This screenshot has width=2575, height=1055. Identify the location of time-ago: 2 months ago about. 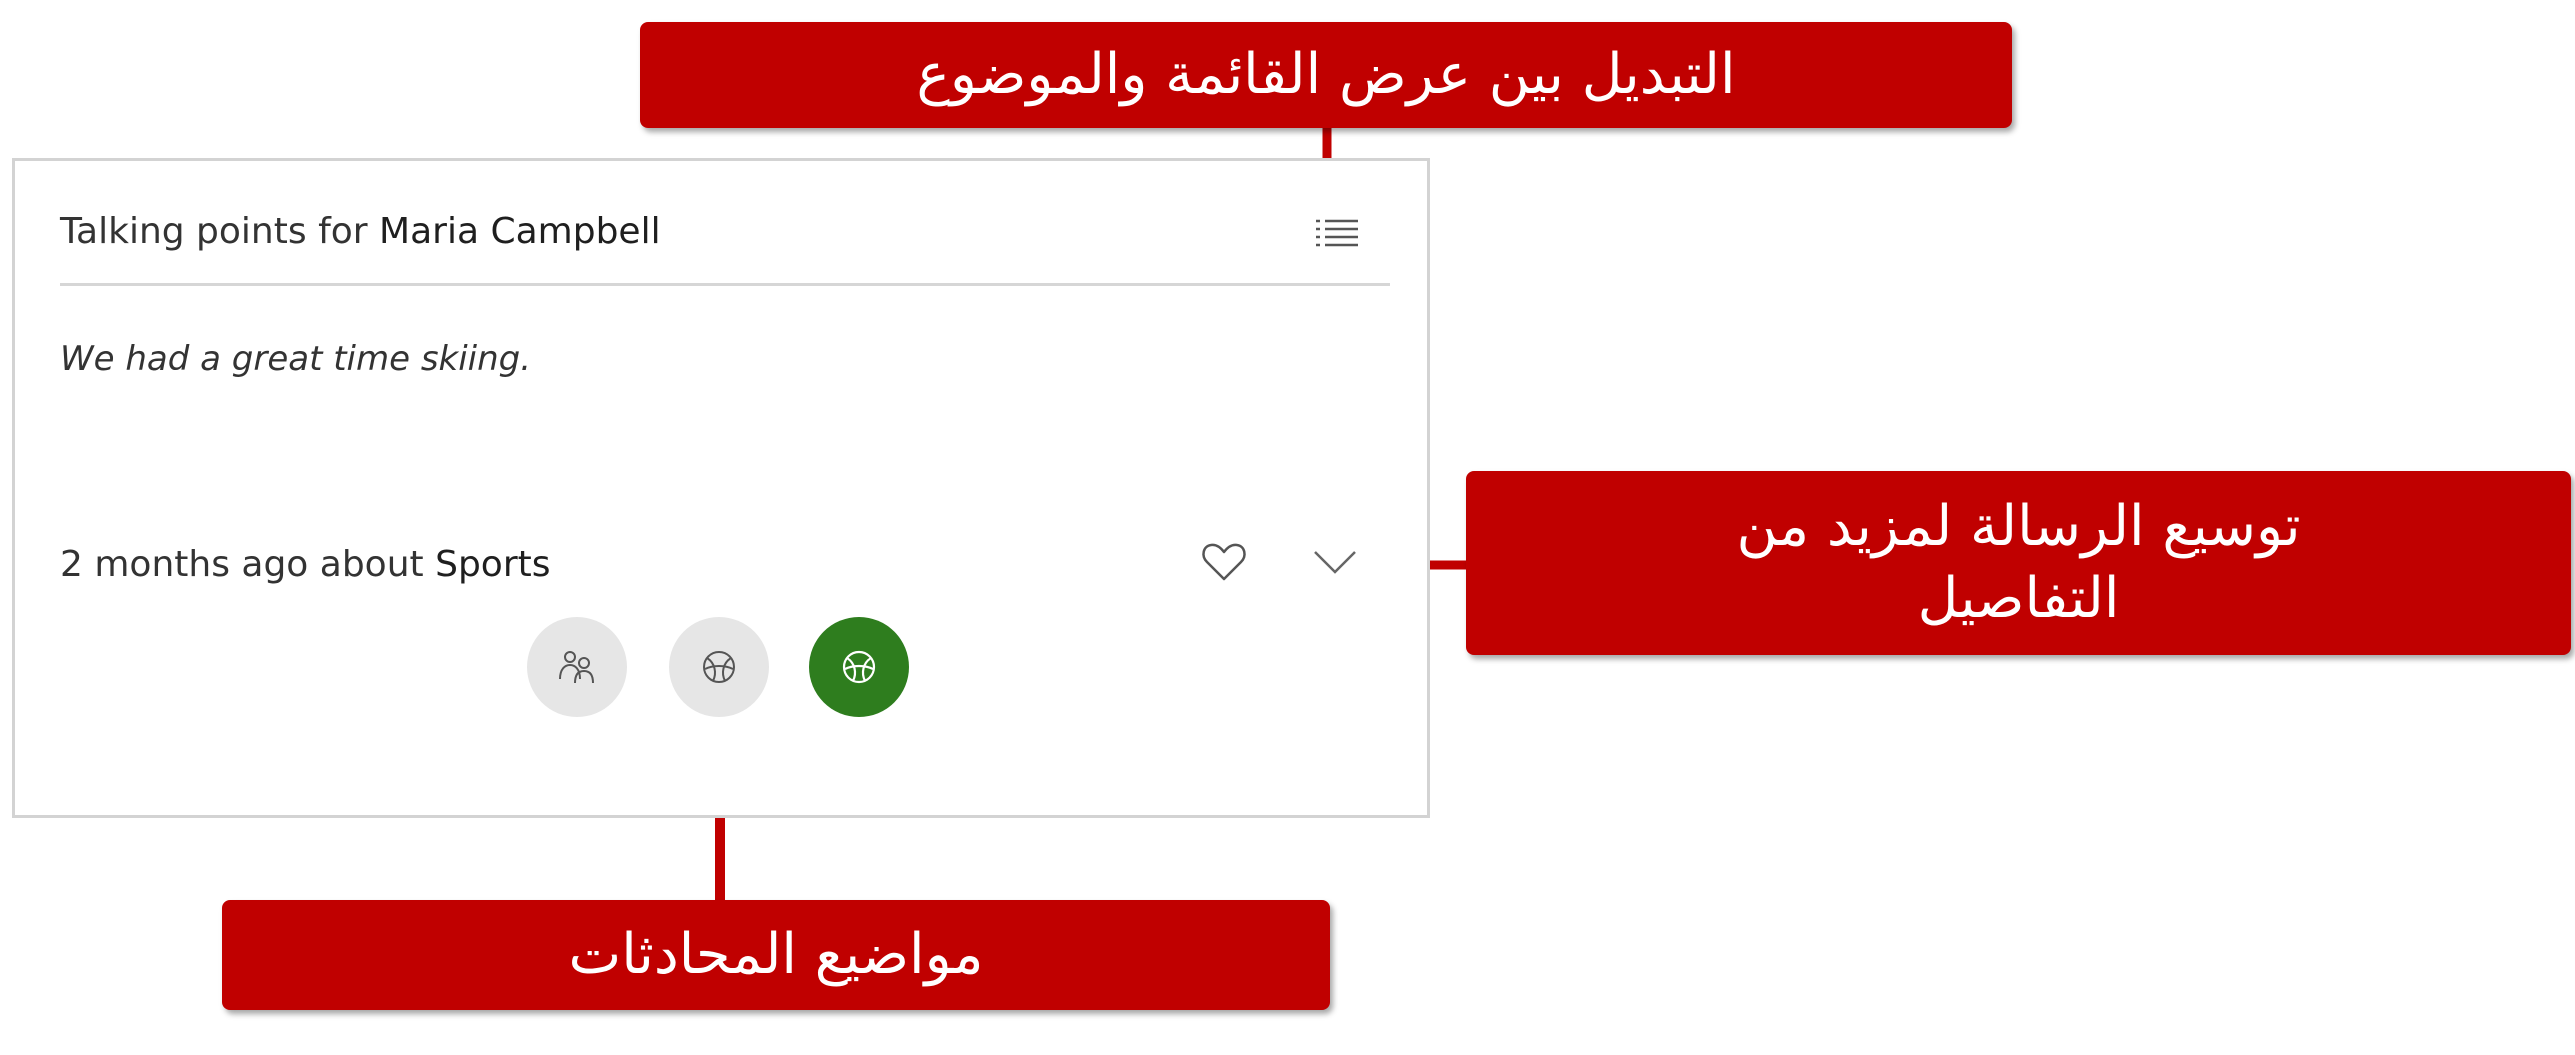
(242, 564).